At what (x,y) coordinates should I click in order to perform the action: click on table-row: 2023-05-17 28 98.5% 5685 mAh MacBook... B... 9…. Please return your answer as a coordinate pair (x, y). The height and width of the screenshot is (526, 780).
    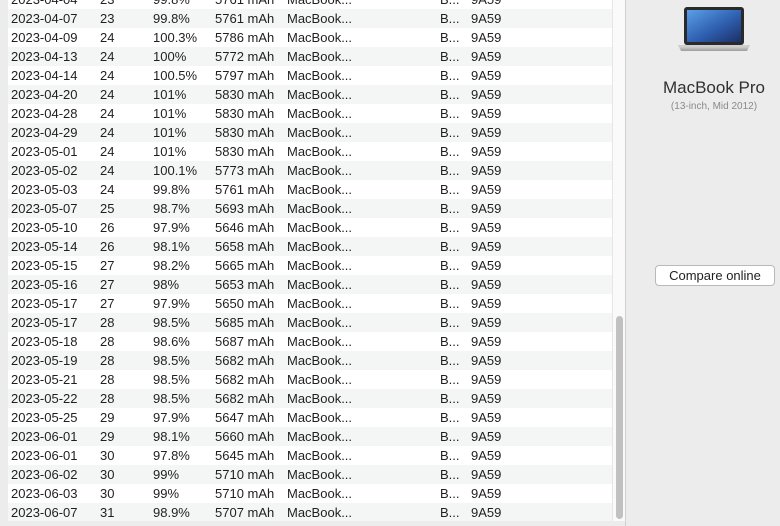
    Looking at the image, I should click on (310, 322).